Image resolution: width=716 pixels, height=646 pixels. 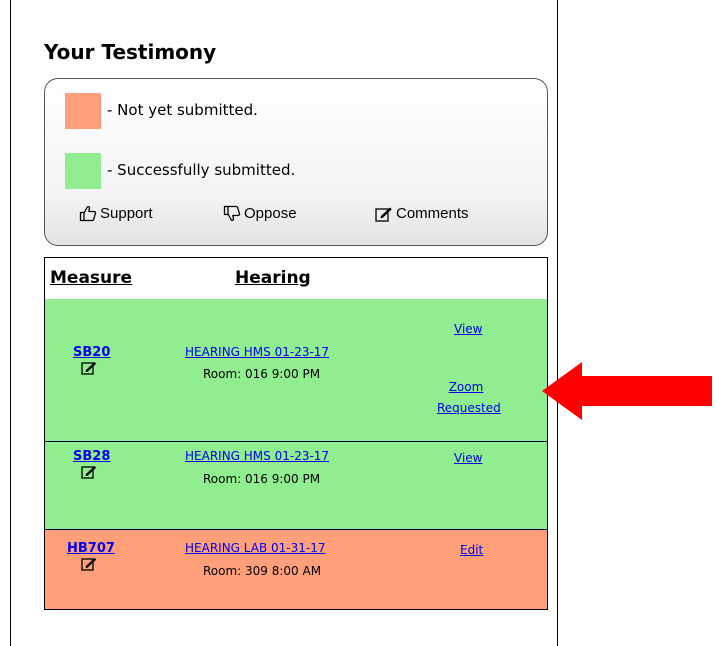 What do you see at coordinates (255, 548) in the screenshot?
I see `hearing-link: HEARING LAB 01-31-17` at bounding box center [255, 548].